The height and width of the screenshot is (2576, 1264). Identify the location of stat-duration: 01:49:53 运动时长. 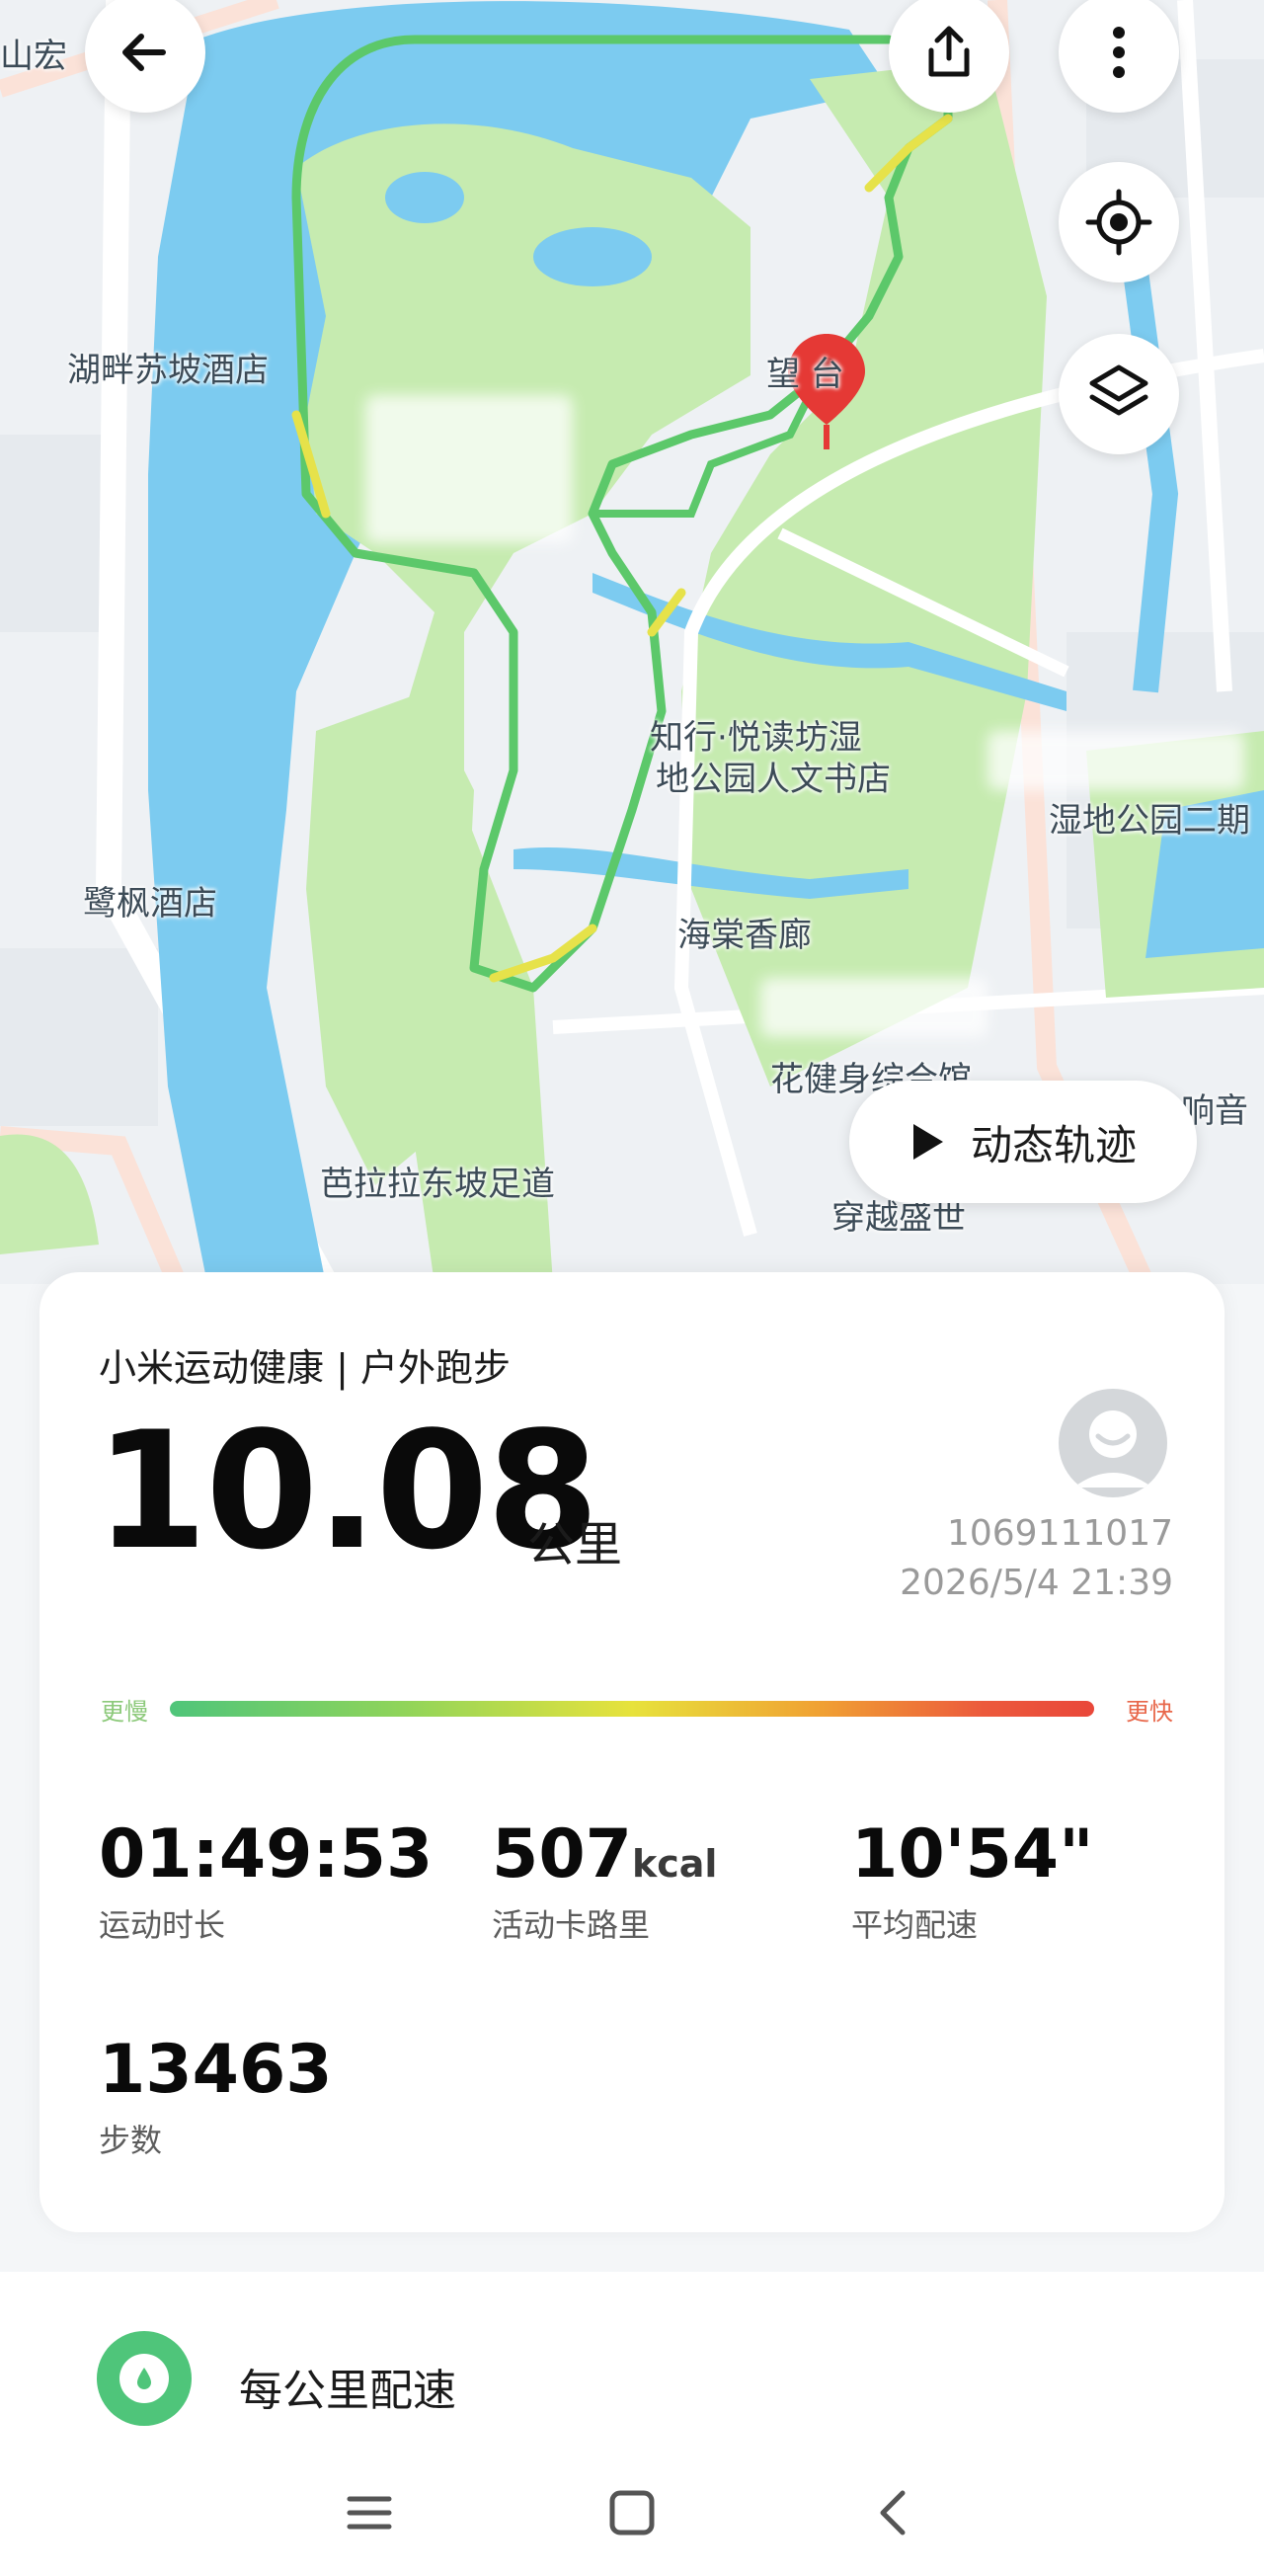
(266, 1883).